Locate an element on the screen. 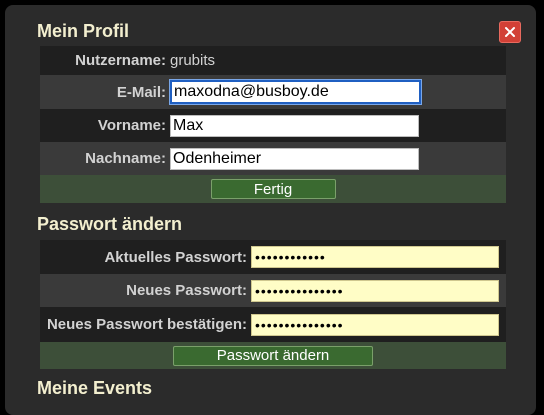  confirm-password-row: Neues Passwort bestätigen: is located at coordinates (273, 324).